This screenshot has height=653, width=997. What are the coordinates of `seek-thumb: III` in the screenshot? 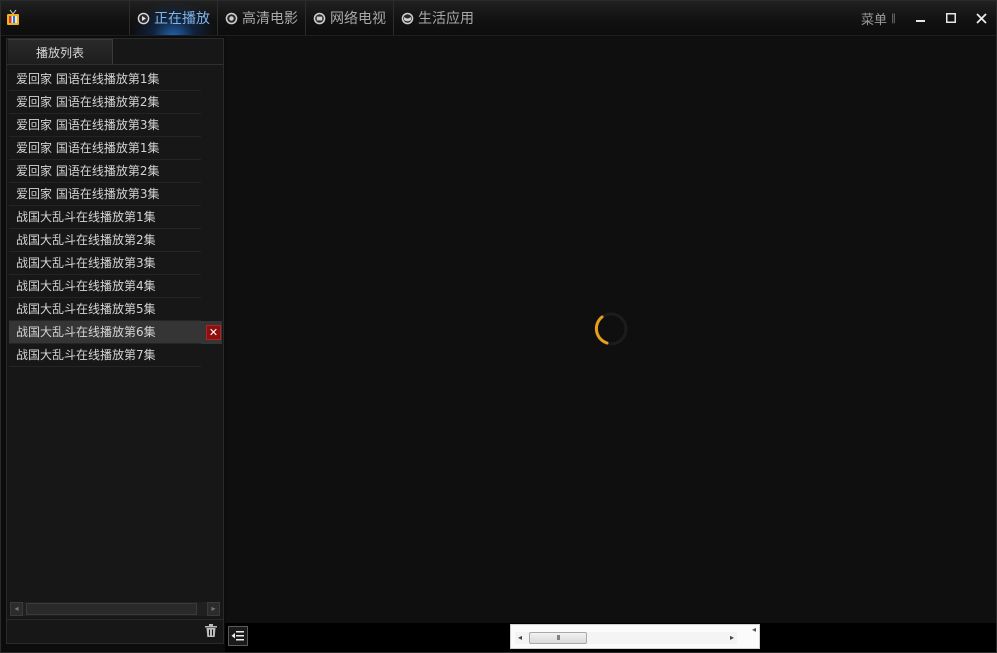 It's located at (558, 638).